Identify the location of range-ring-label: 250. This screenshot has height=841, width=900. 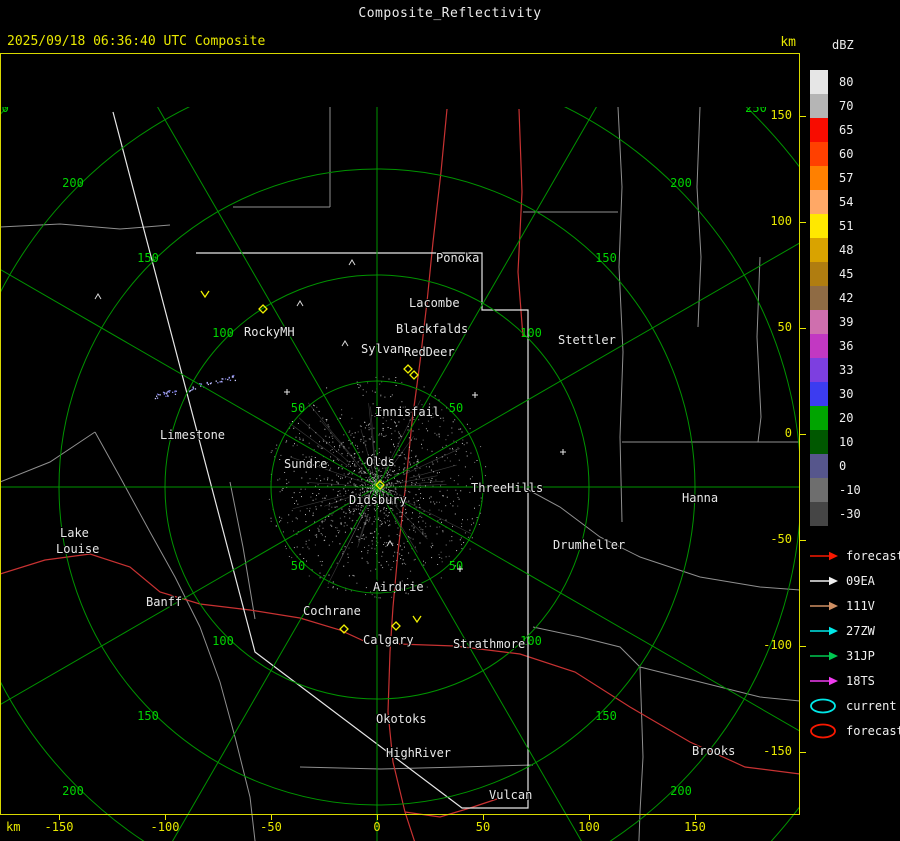
(4, 111).